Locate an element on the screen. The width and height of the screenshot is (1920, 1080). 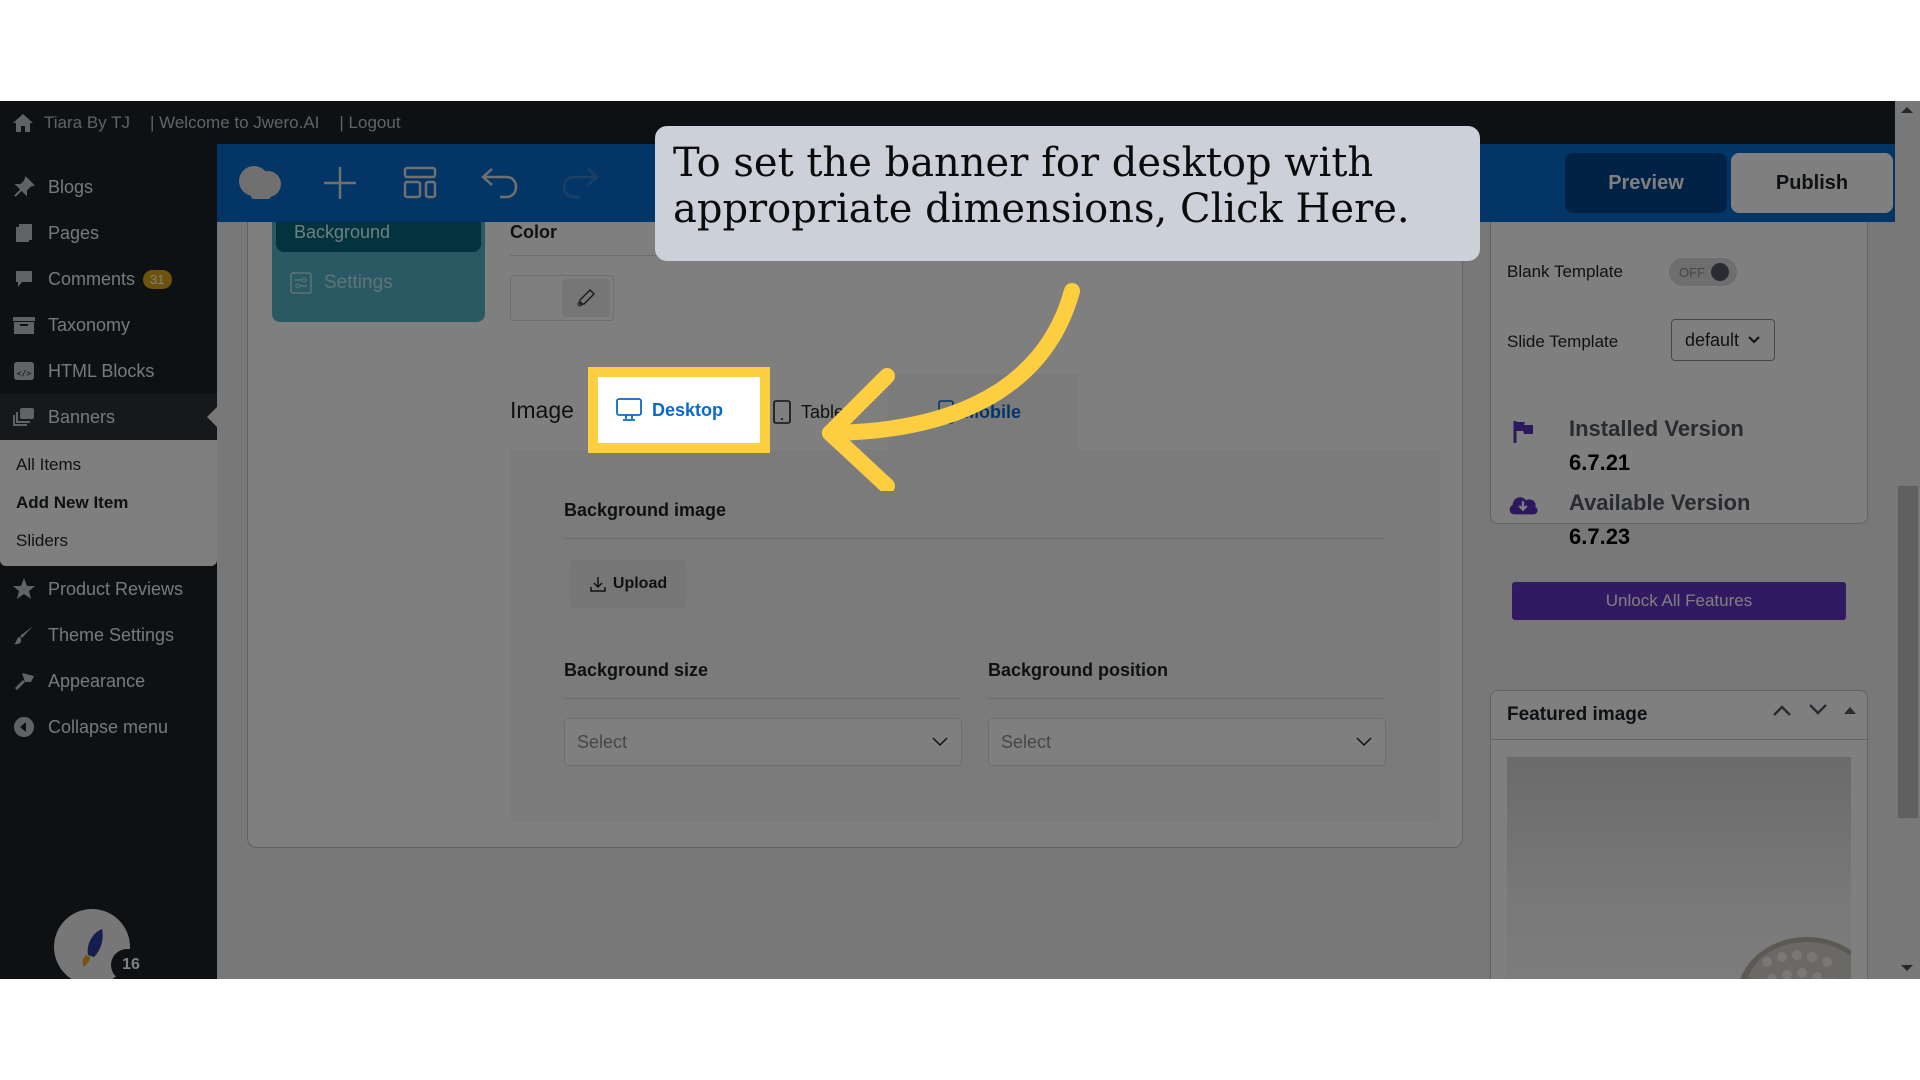
banners-icon is located at coordinates (24, 417).